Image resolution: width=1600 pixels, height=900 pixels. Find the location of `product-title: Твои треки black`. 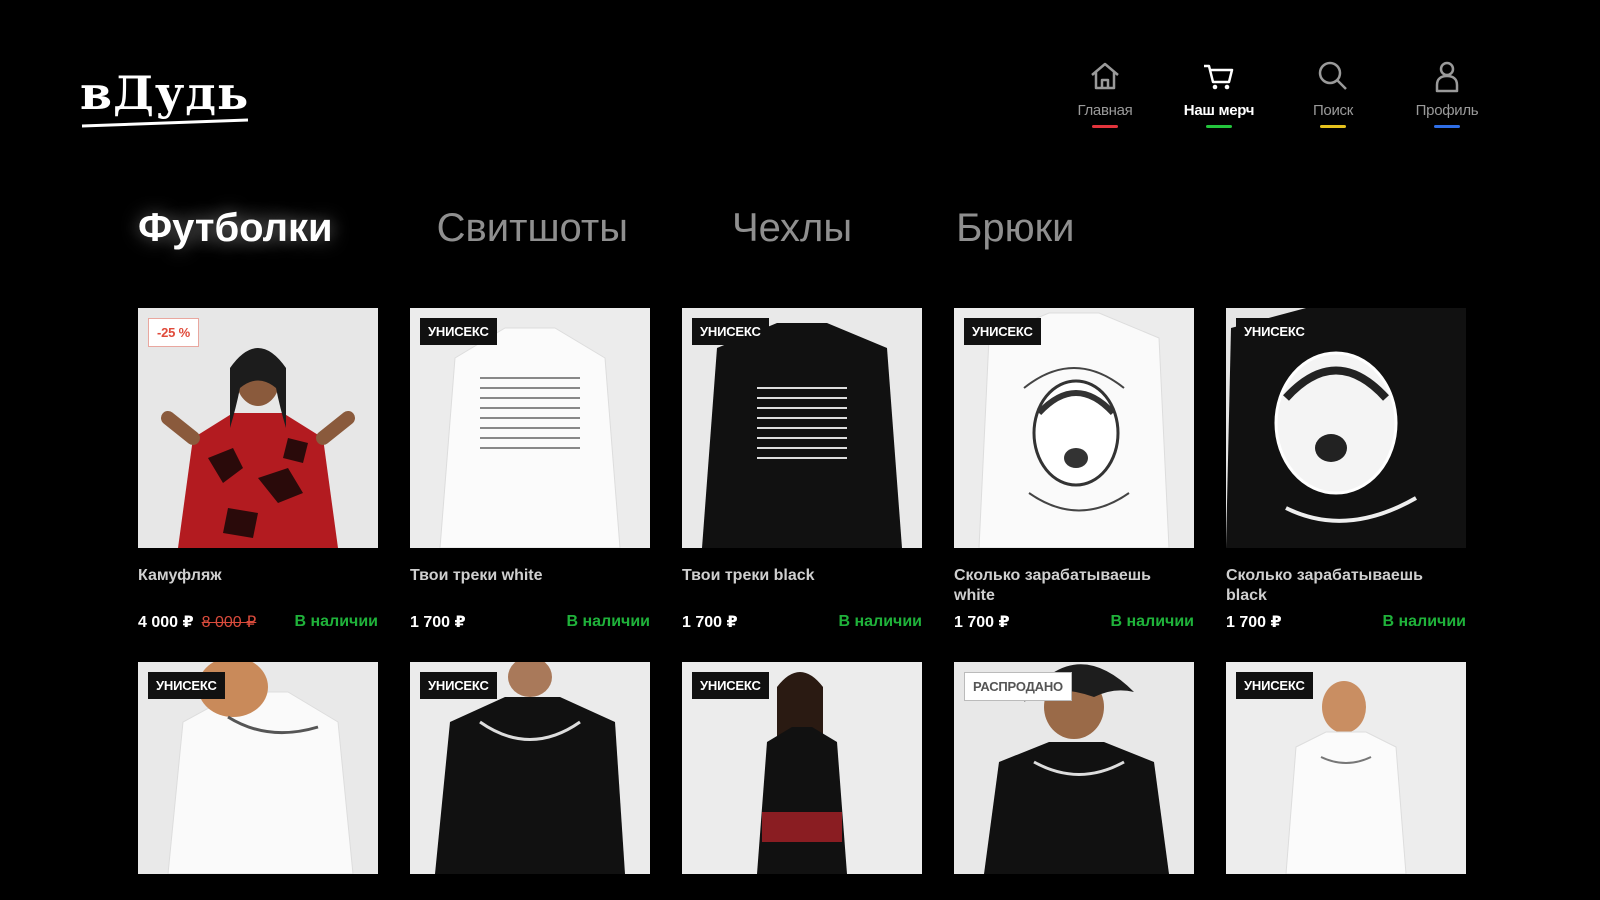

product-title: Твои треки black is located at coordinates (748, 575).